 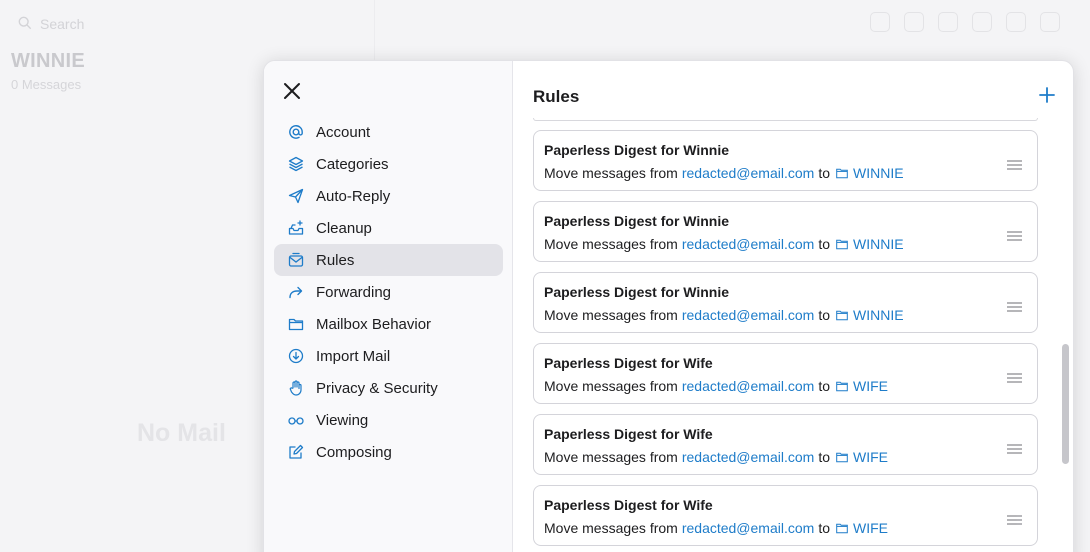 What do you see at coordinates (296, 260) in the screenshot?
I see `envelope-rules-icon` at bounding box center [296, 260].